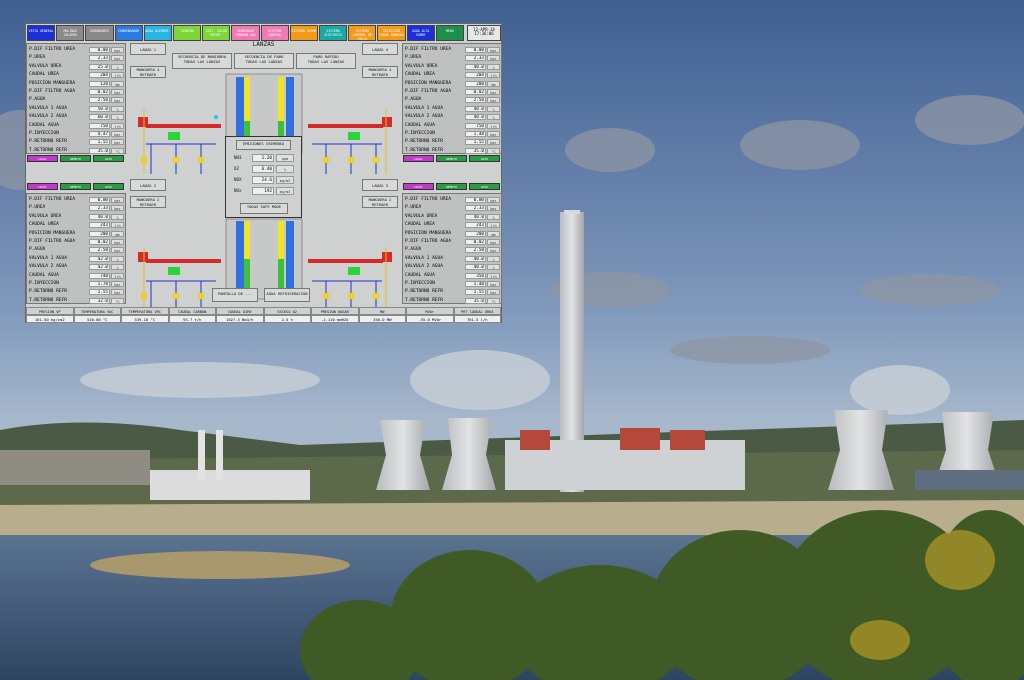 The height and width of the screenshot is (680, 1024). Describe the element at coordinates (413, 250) in the screenshot. I see `row-label: P.AGUA` at that location.